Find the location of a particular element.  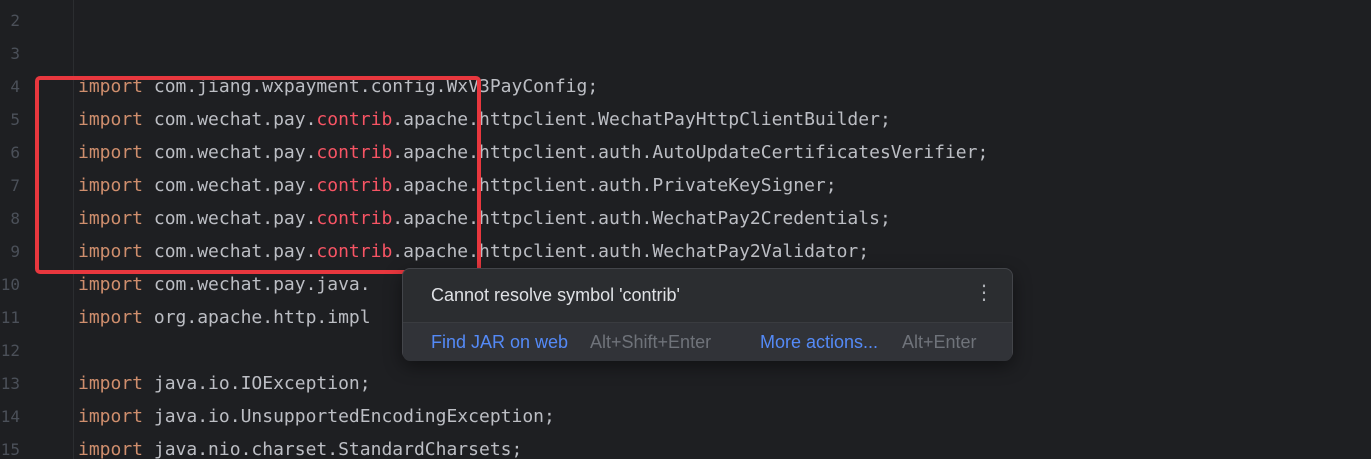

code-token: com.wechat.pay.java. is located at coordinates (257, 284).